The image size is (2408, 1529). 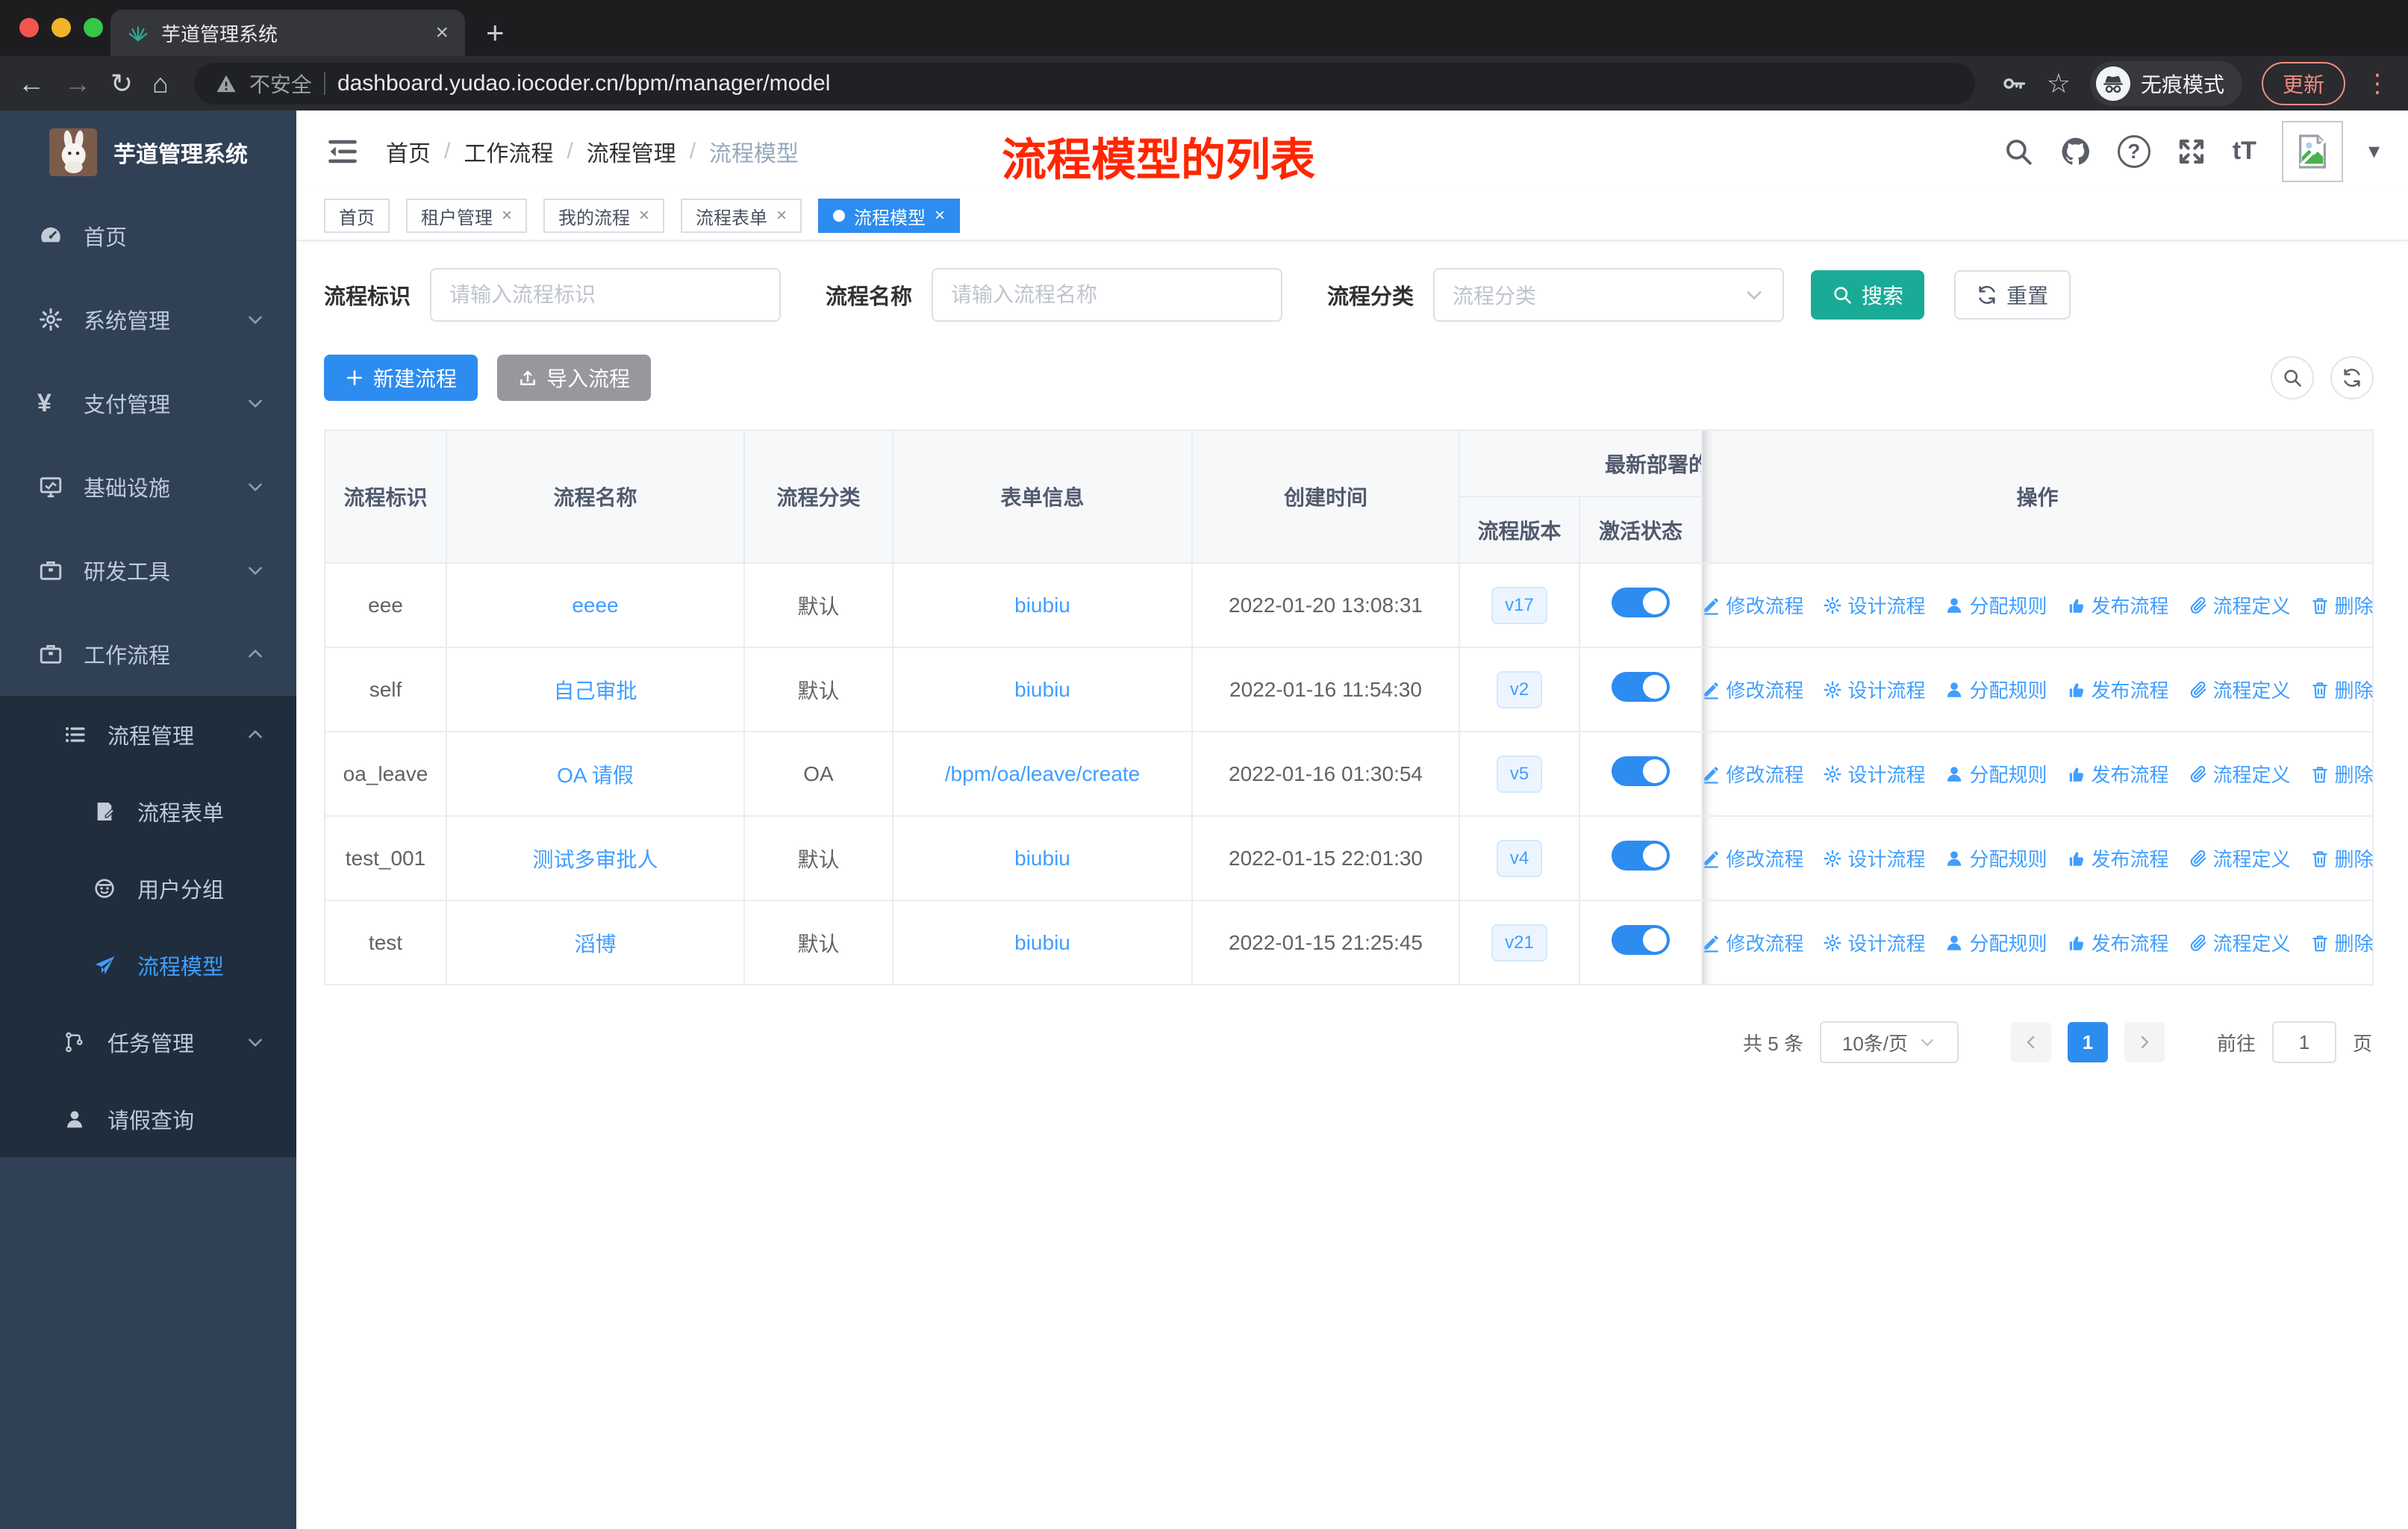 What do you see at coordinates (595, 776) in the screenshot?
I see `process-name-link: OA 请假` at bounding box center [595, 776].